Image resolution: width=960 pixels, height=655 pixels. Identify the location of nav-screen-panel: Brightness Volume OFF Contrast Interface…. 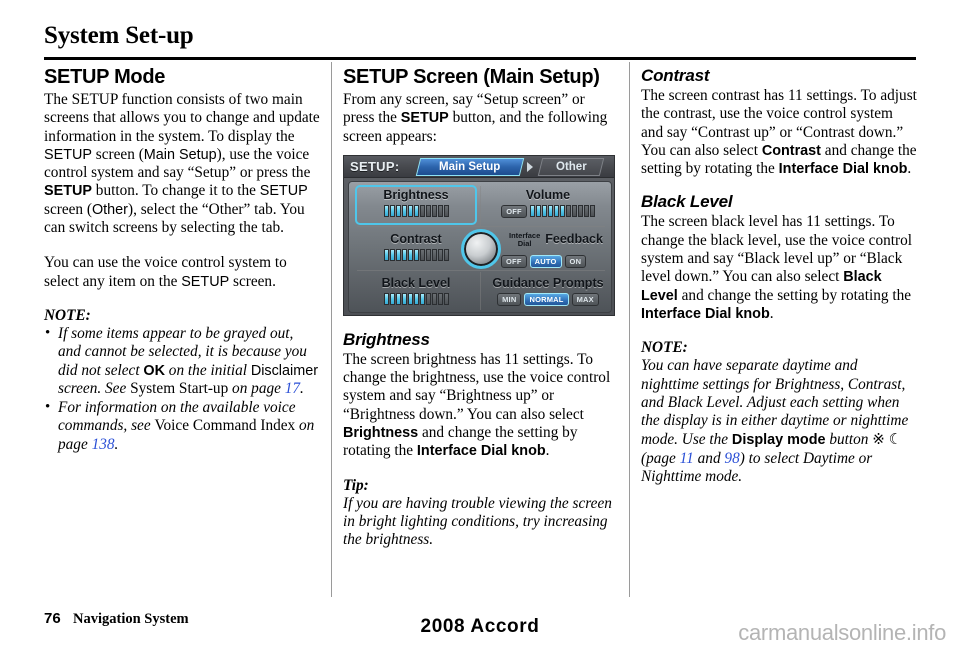
(480, 246).